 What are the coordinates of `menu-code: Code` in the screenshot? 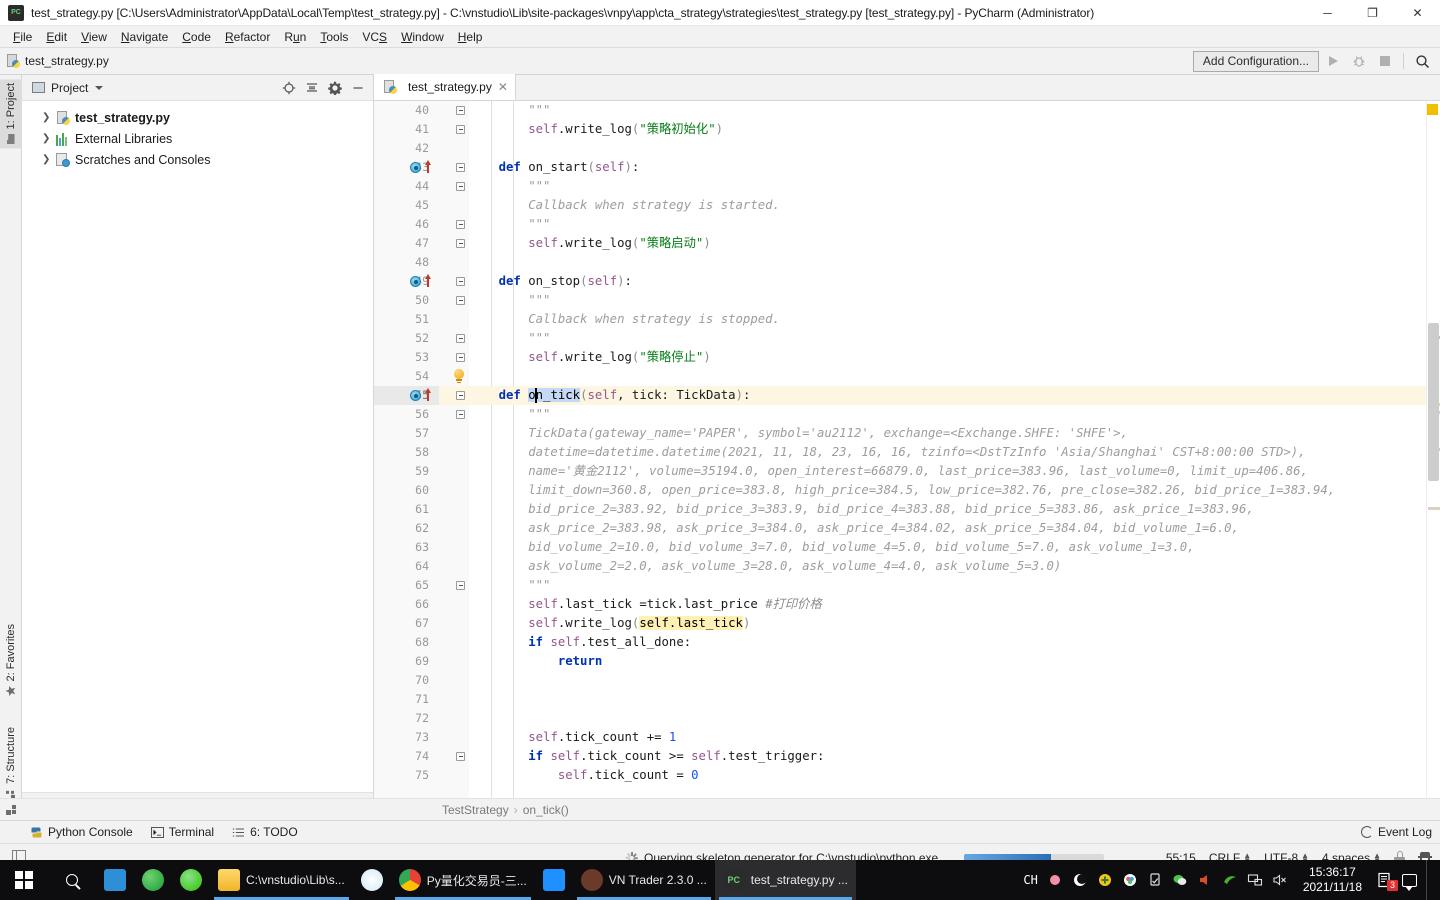 It's located at (196, 37).